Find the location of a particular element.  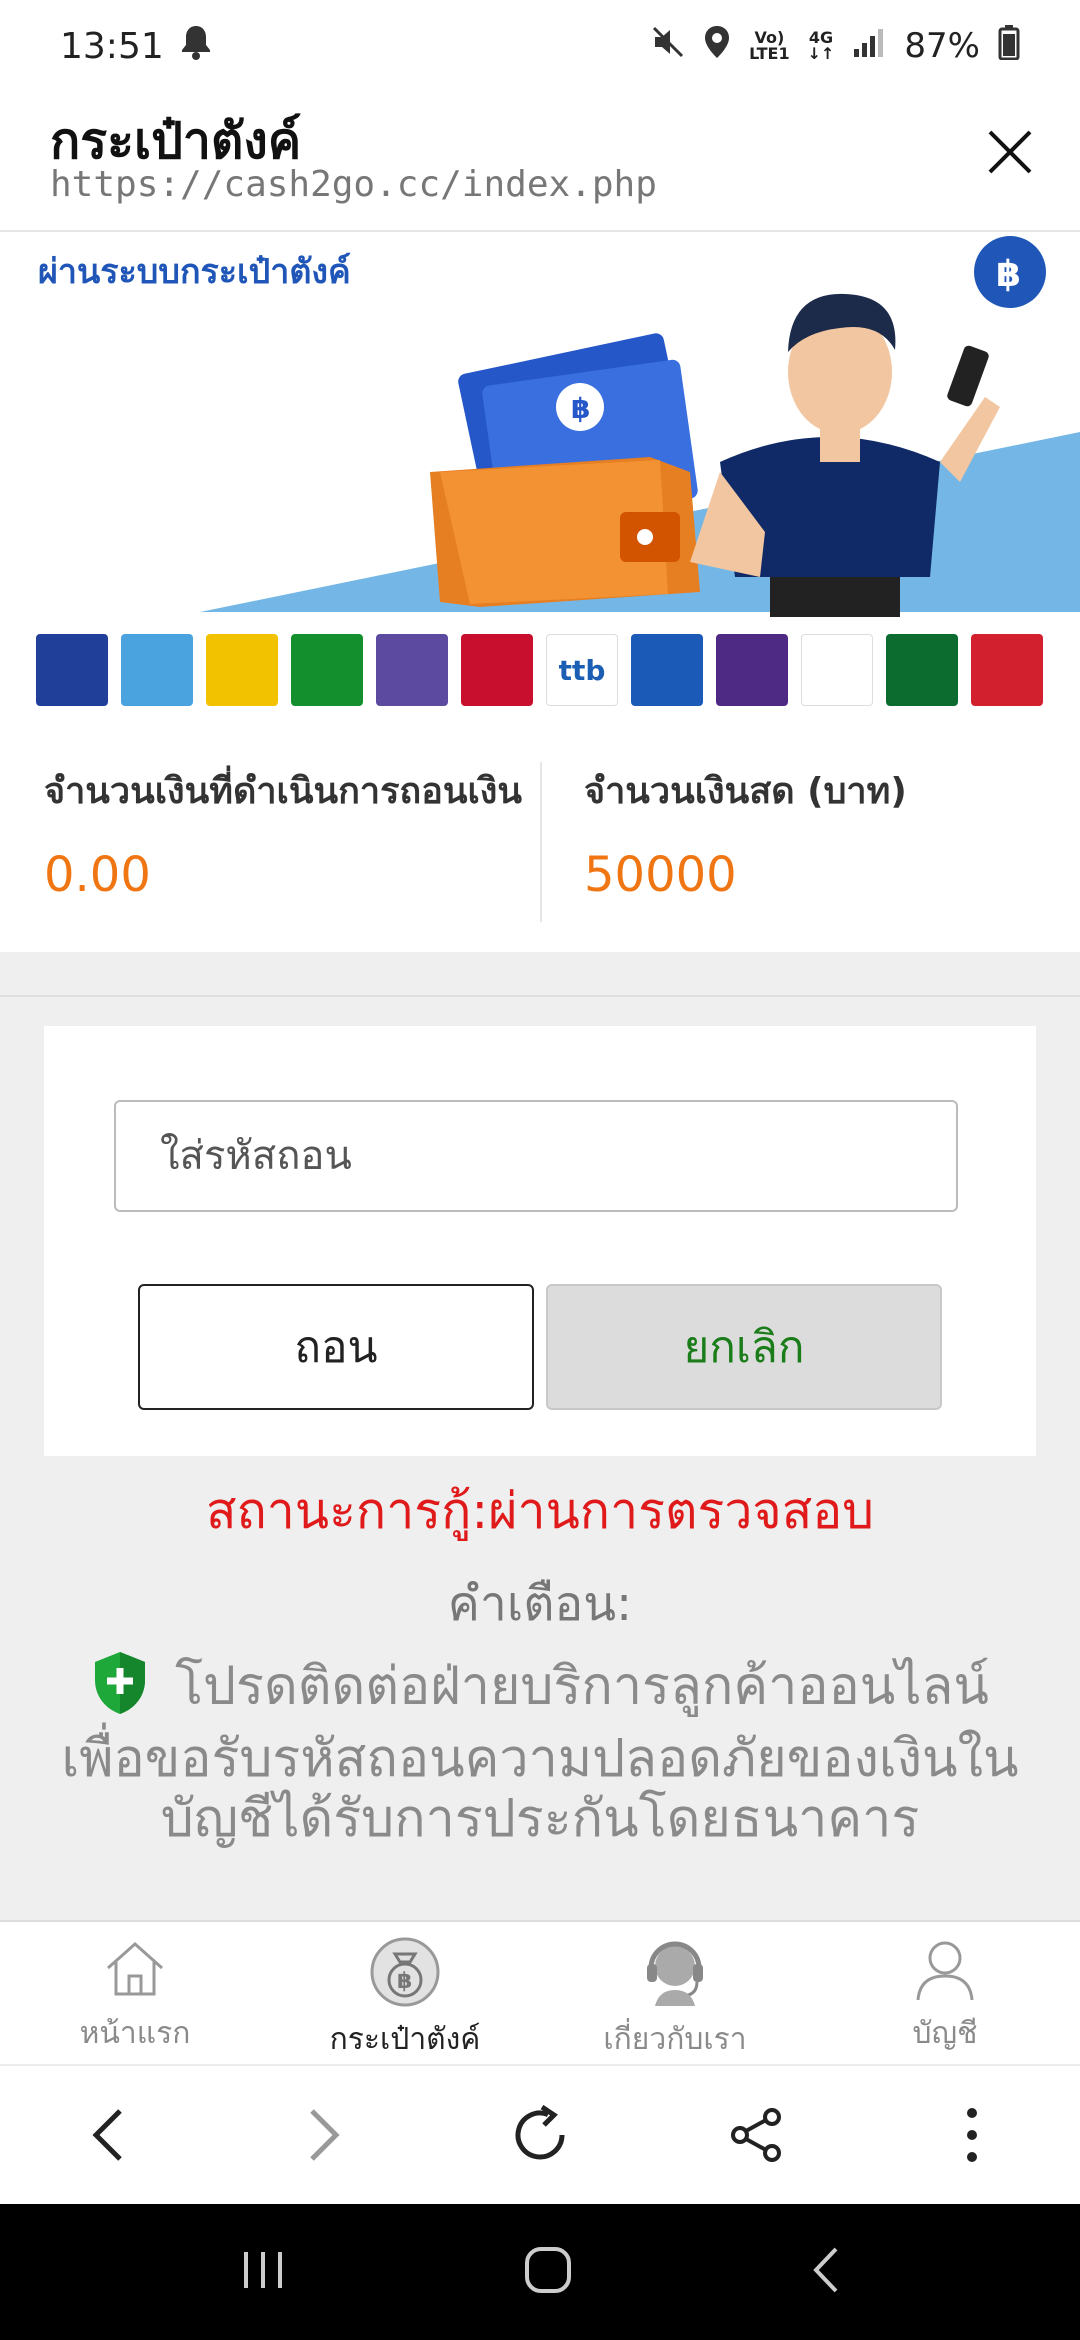

warning-line-1: โปรดติดต่อฝ่ายบริการลูกค้าออนไลน์ is located at coordinates (540, 1689).